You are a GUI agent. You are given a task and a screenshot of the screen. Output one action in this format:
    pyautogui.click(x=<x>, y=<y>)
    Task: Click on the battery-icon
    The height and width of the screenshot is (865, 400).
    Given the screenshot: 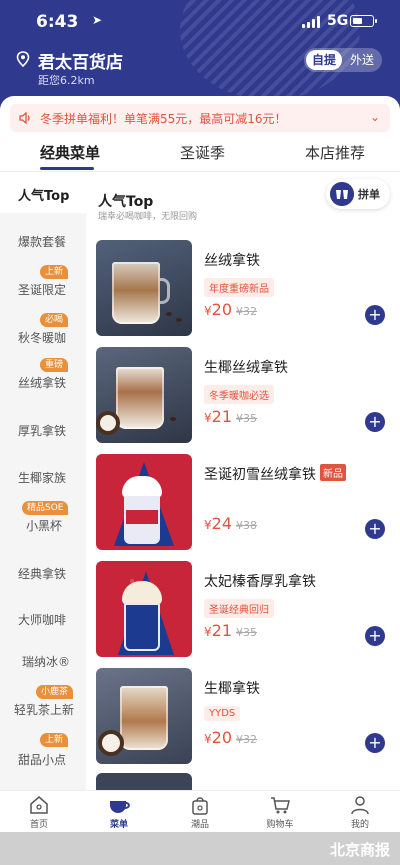 What is the action you would take?
    pyautogui.click(x=363, y=21)
    